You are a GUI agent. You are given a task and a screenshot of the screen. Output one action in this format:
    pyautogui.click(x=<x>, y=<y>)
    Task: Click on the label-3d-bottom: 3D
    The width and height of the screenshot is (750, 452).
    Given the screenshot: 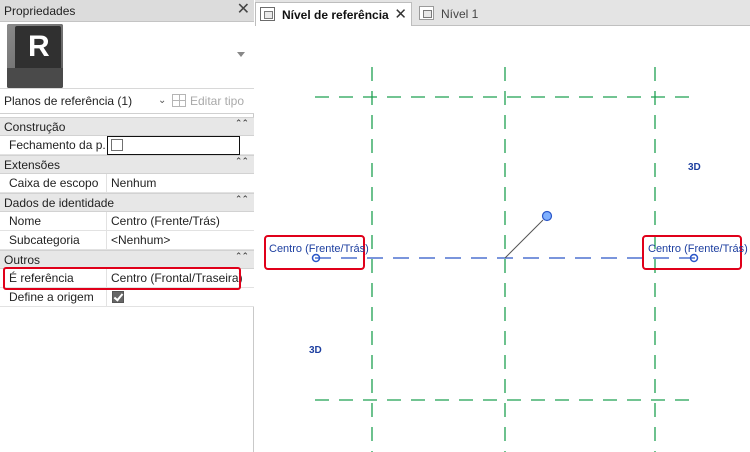 What is the action you would take?
    pyautogui.click(x=315, y=350)
    